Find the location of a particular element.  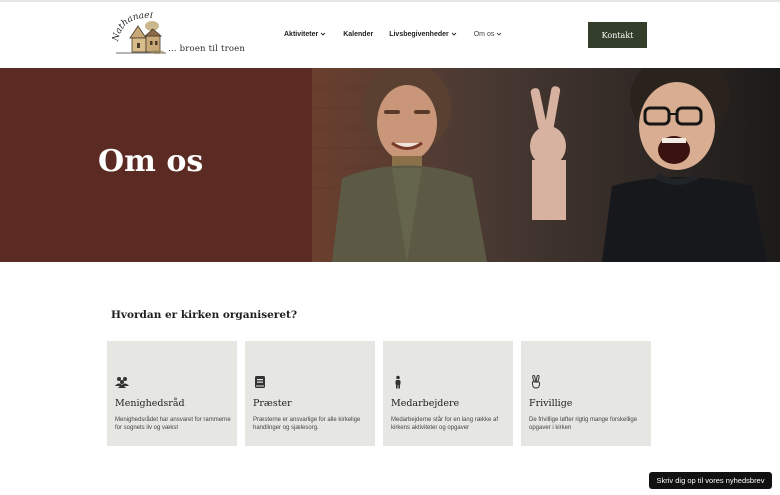

nav-label: Kalender is located at coordinates (358, 34).